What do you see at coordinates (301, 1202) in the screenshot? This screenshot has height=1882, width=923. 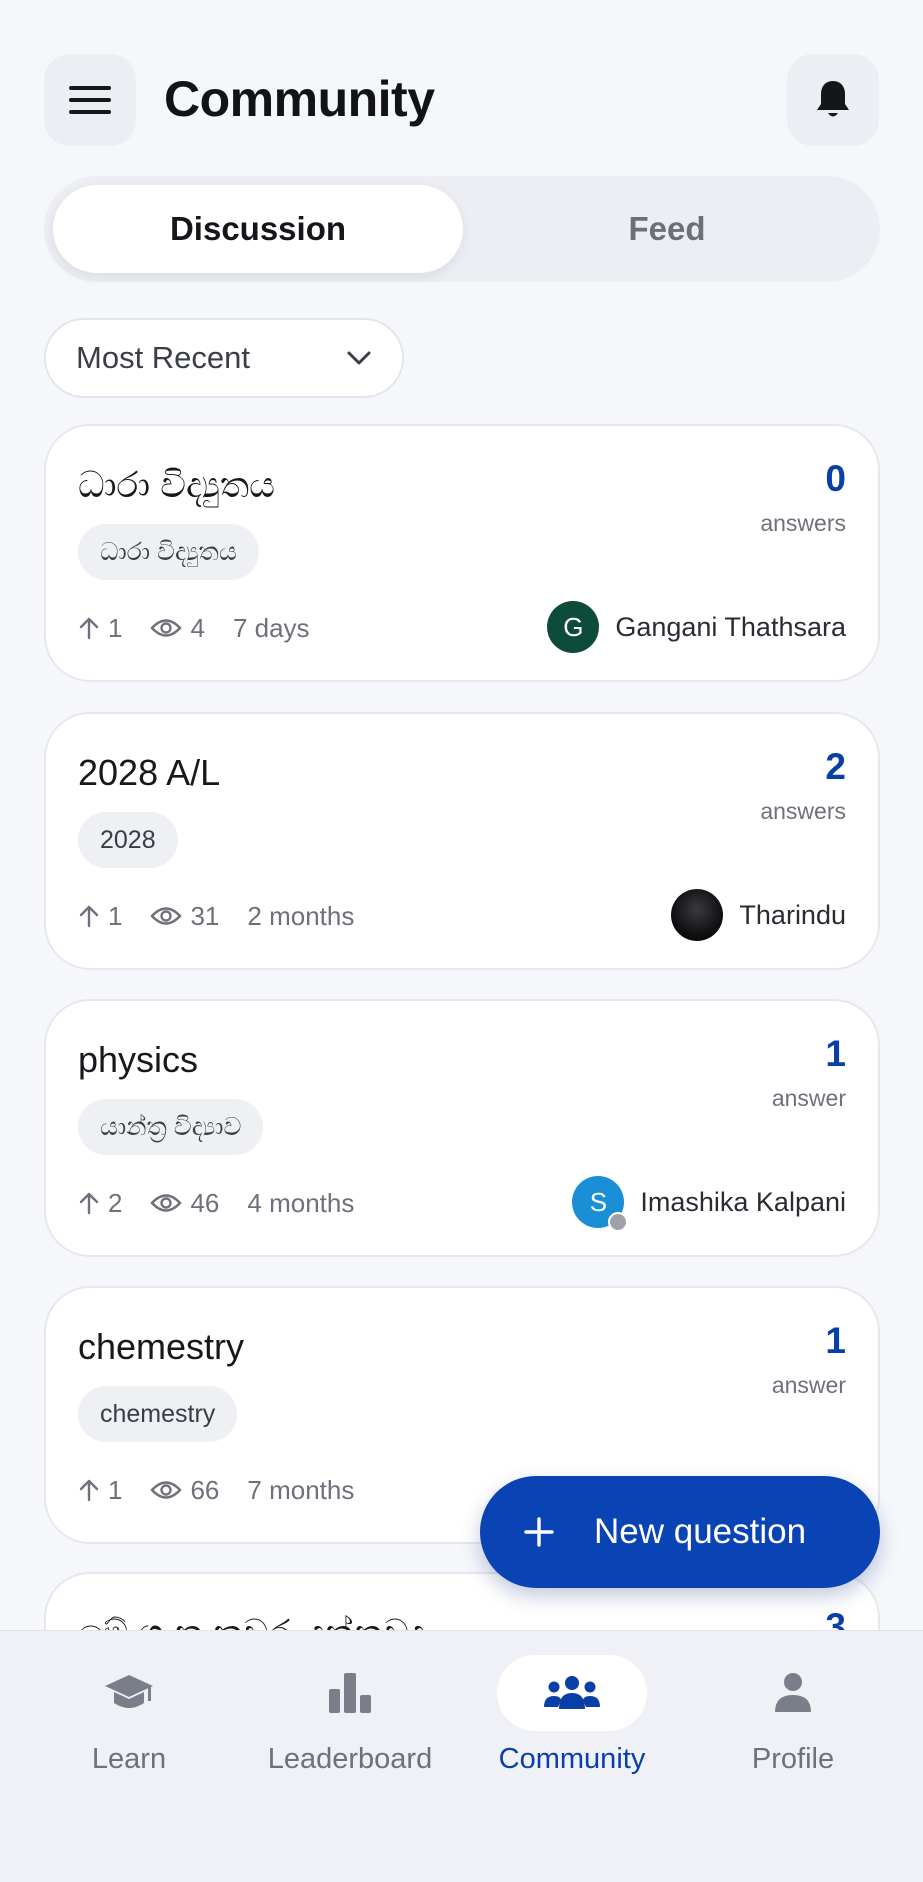 I see `question-age: 4 months` at bounding box center [301, 1202].